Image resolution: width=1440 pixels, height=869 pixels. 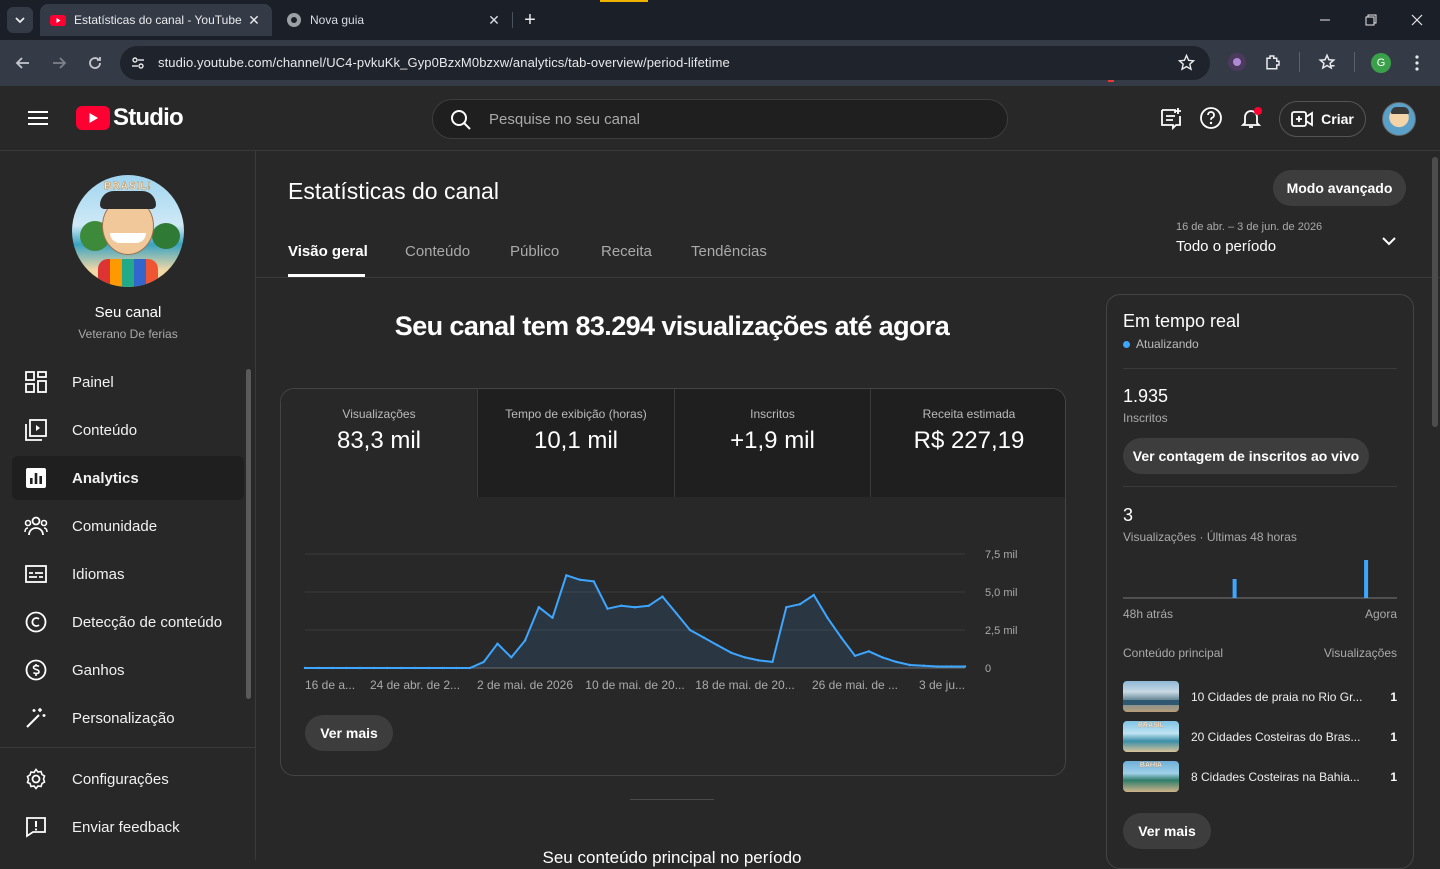 I want to click on metric-views: Visualizações 83,3 mil, so click(x=379, y=443).